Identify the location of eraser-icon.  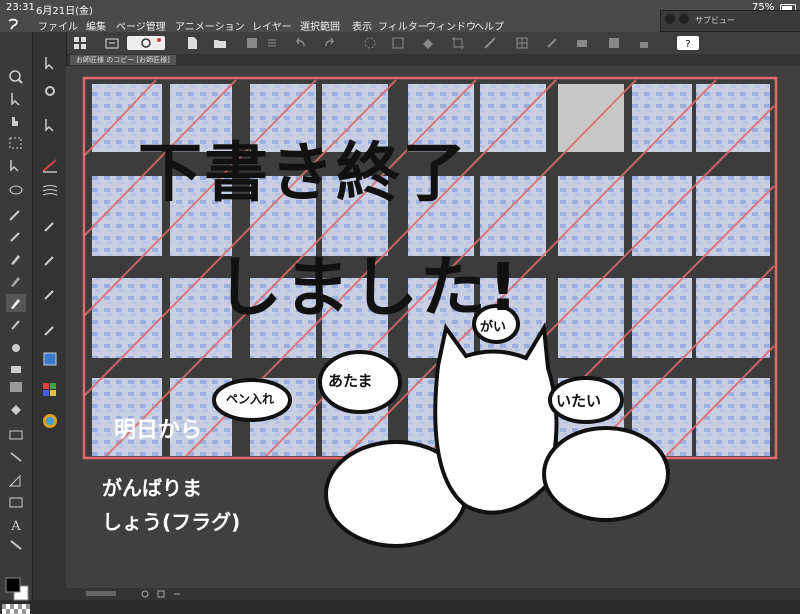
(16, 369).